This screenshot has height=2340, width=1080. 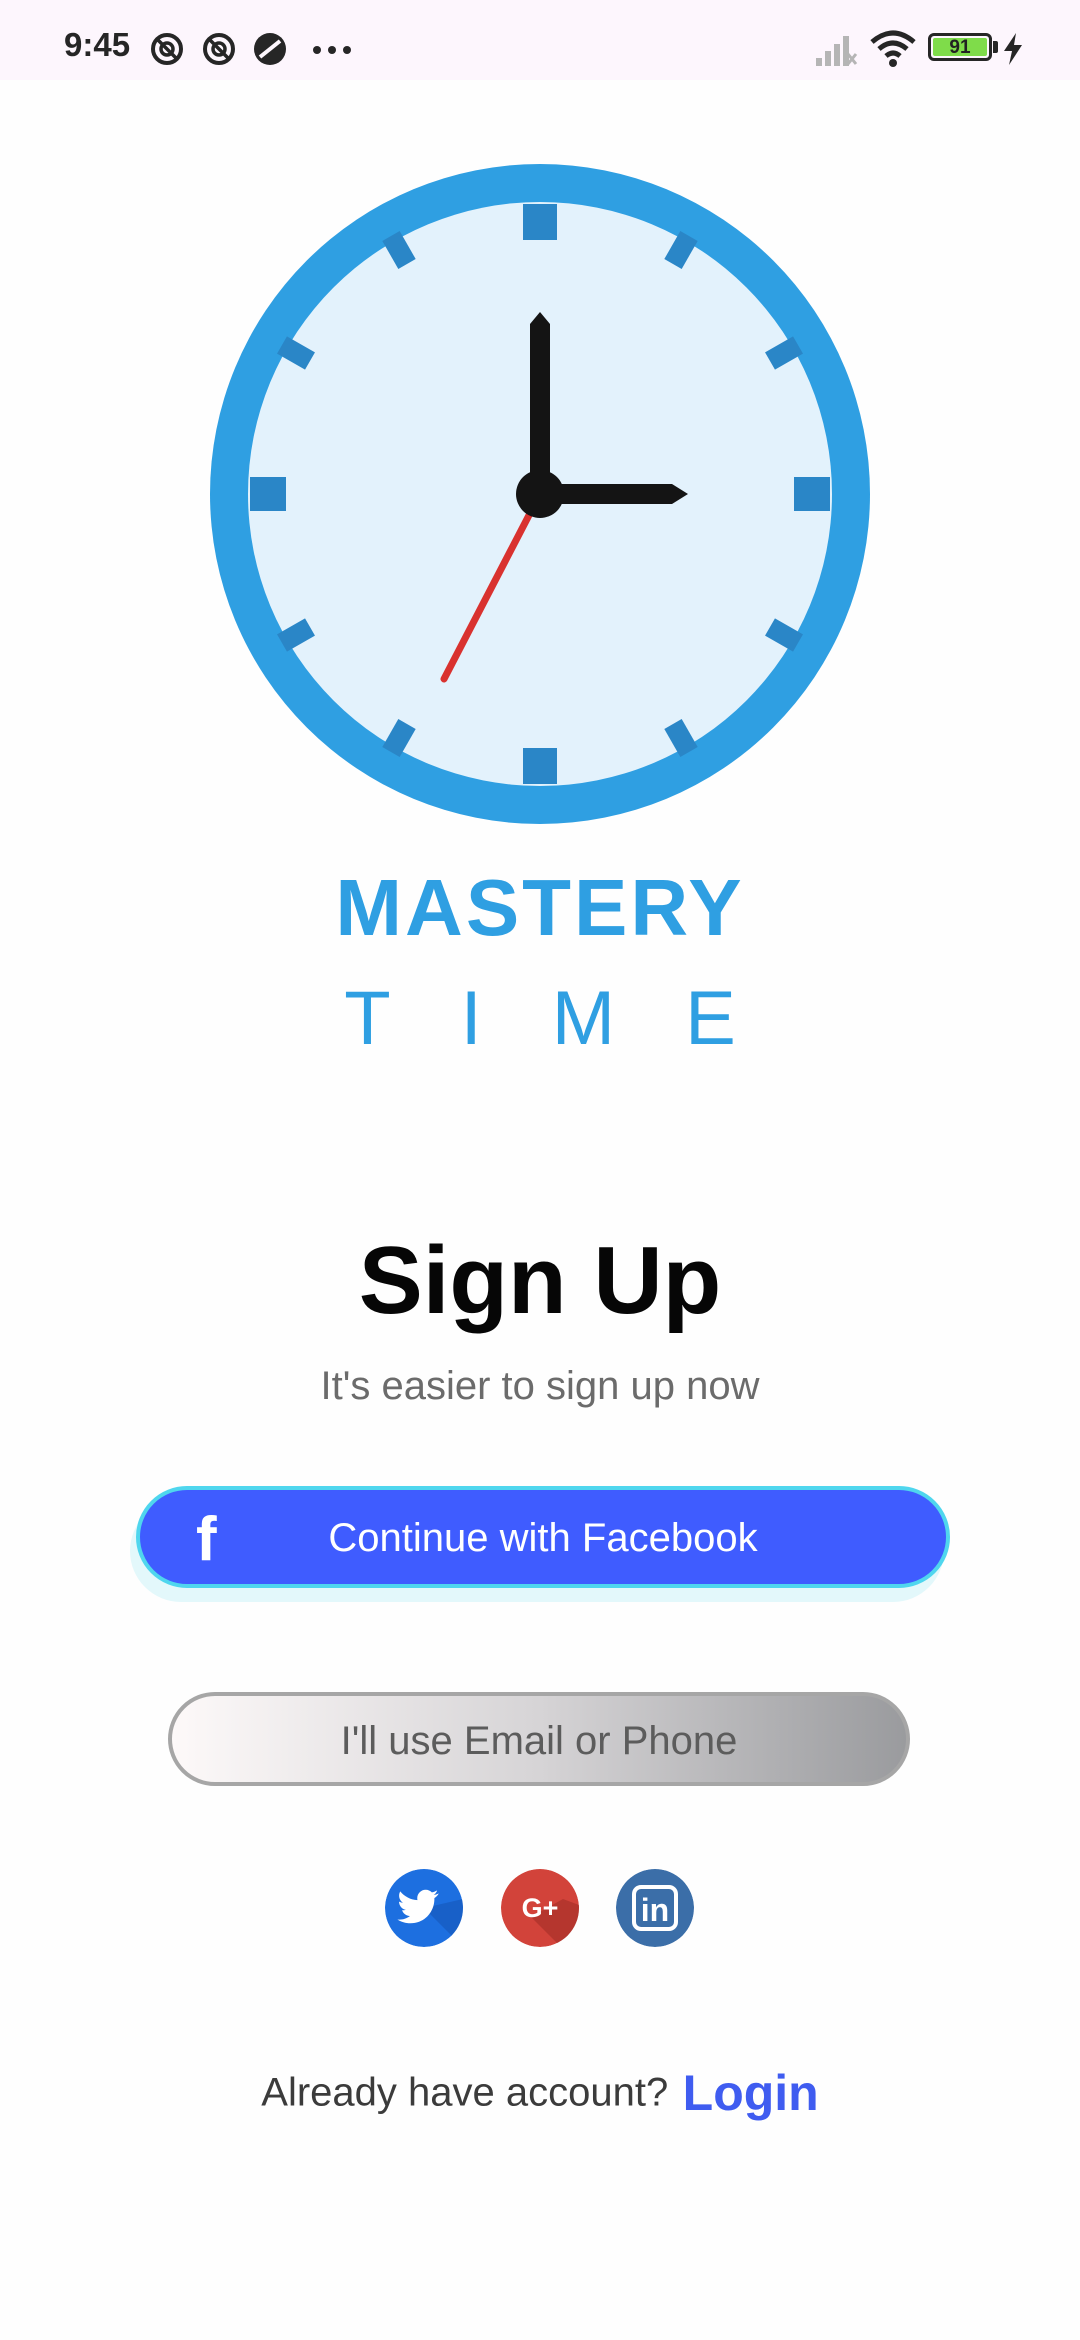 What do you see at coordinates (995, 47) in the screenshot?
I see `battery-cap` at bounding box center [995, 47].